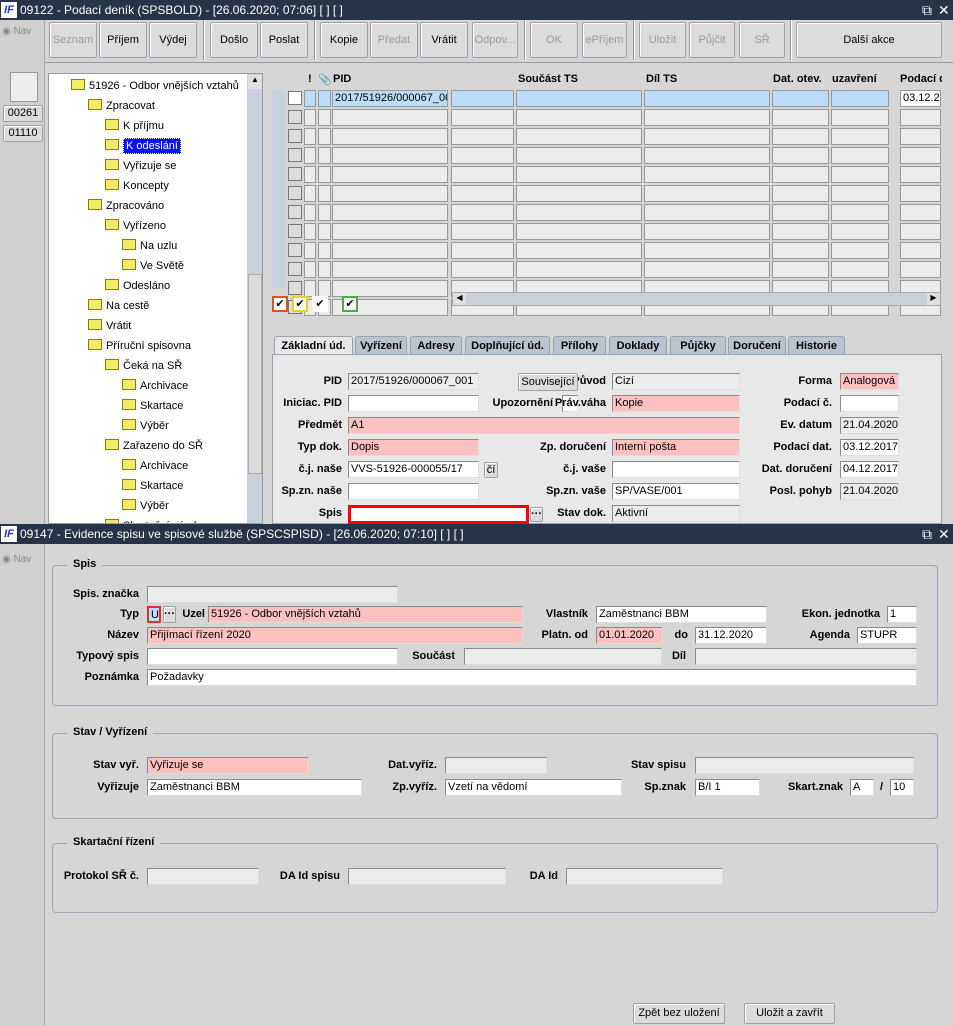 This screenshot has width=953, height=1026. Describe the element at coordinates (712, 40) in the screenshot. I see `toolbar-button-pjit: Půjčit` at that location.